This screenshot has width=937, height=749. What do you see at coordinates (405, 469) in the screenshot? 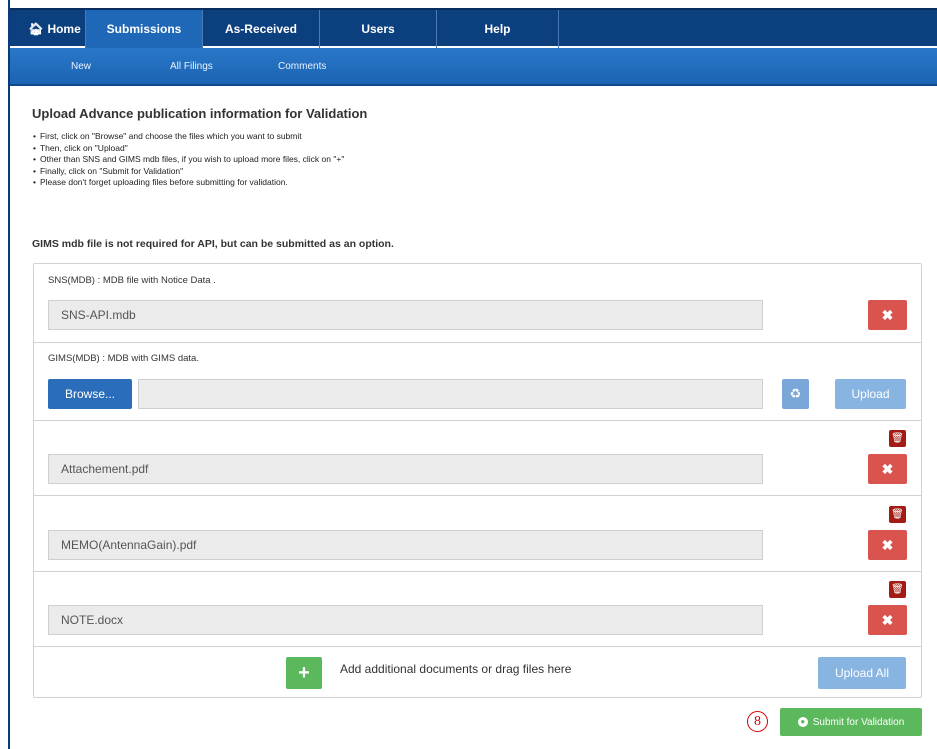
I see `attachment-file-field: Attachement.pdf` at bounding box center [405, 469].